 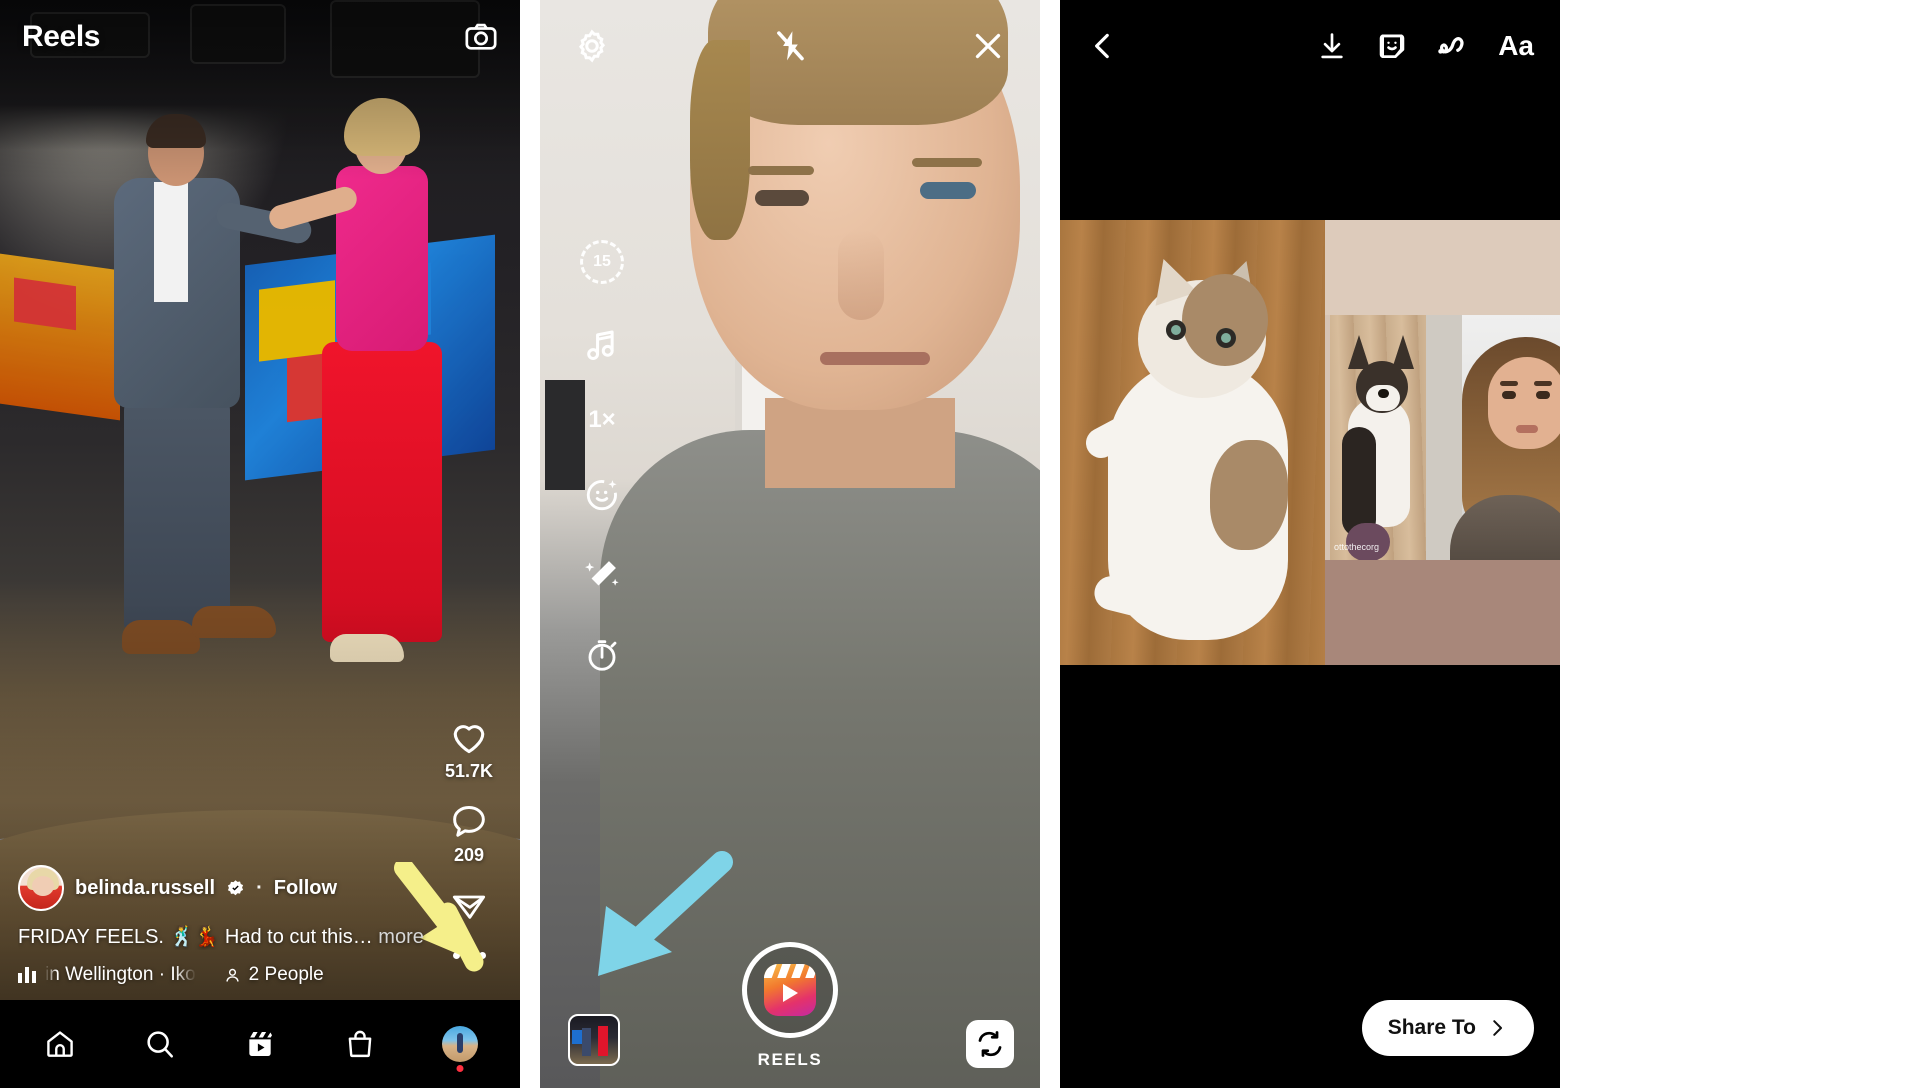 I want to click on camera-bottom-bar: REELS, so click(x=790, y=988).